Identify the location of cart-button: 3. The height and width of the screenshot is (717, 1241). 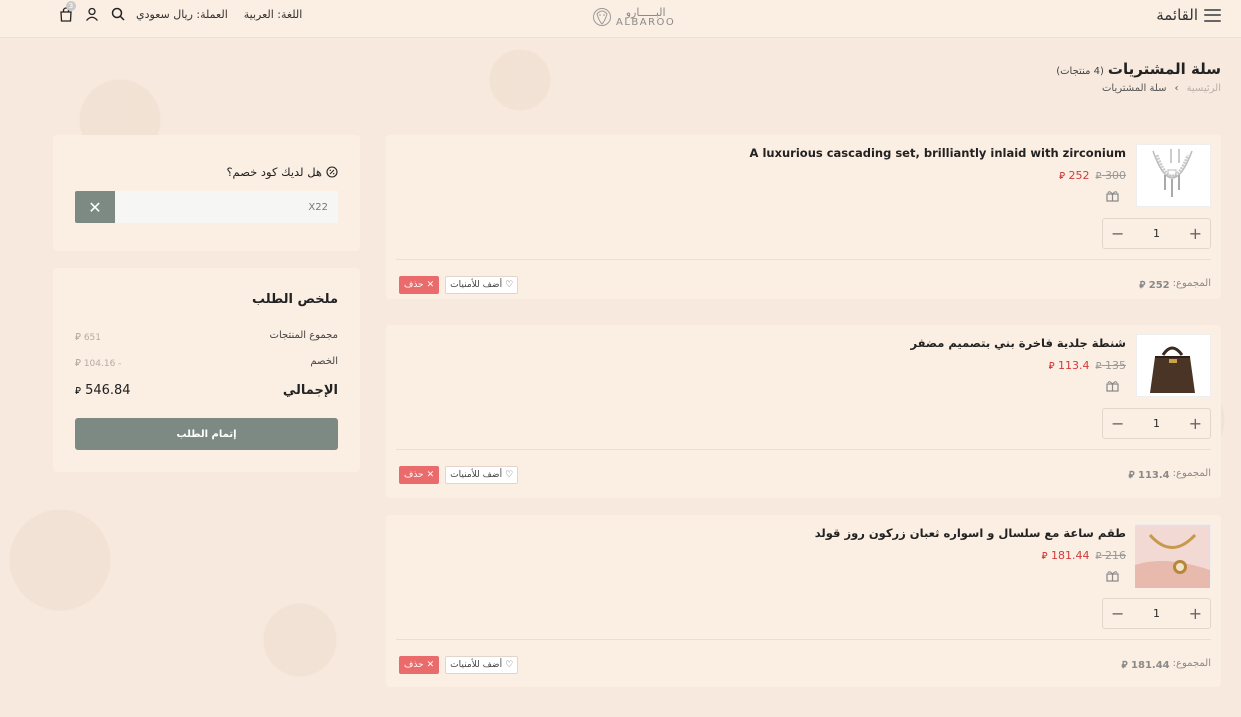
(67, 11).